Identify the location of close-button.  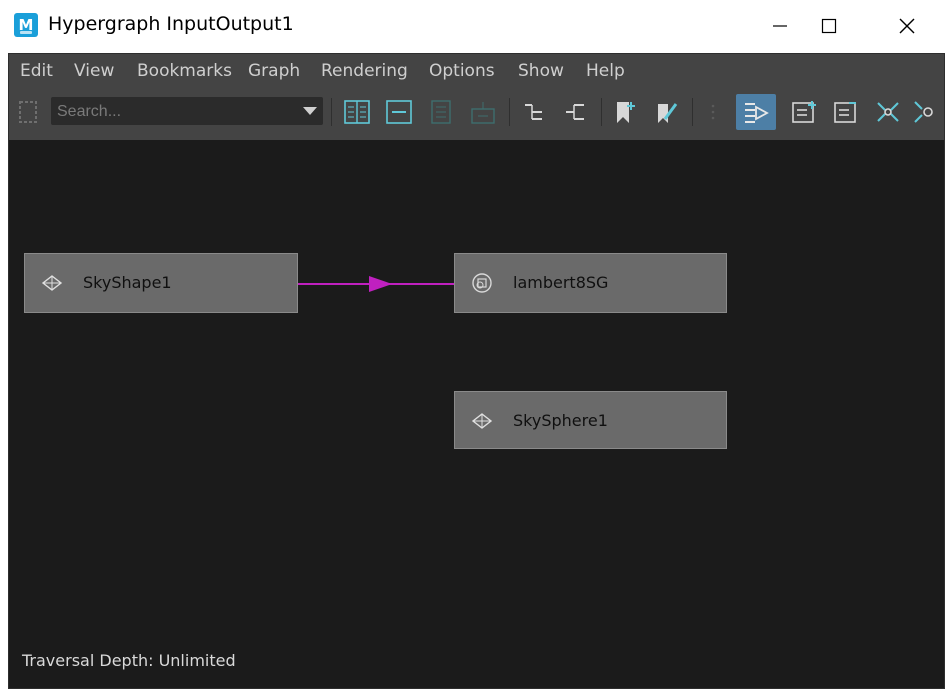
(907, 26).